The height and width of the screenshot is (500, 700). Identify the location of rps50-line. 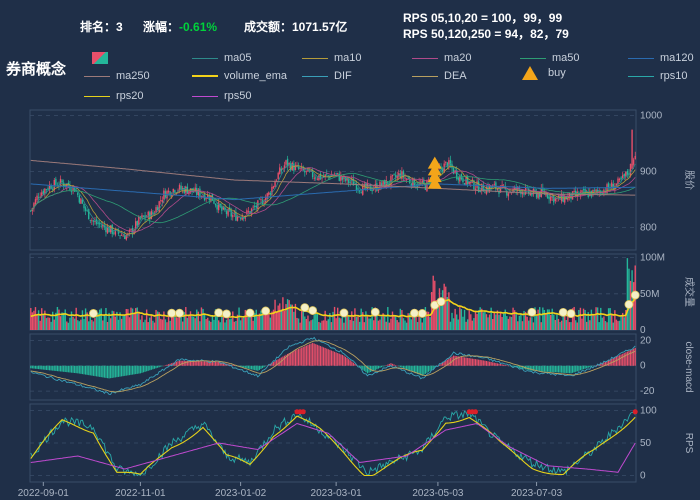
(333, 447).